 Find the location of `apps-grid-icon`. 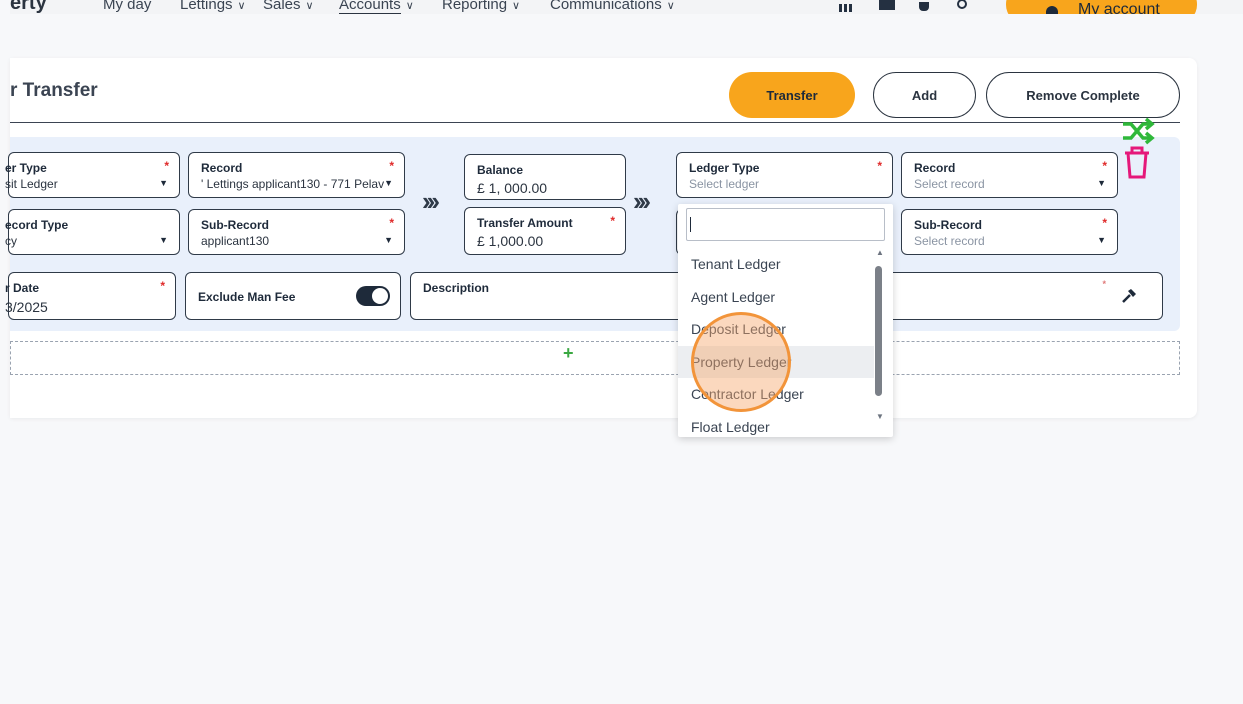

apps-grid-icon is located at coordinates (846, 8).